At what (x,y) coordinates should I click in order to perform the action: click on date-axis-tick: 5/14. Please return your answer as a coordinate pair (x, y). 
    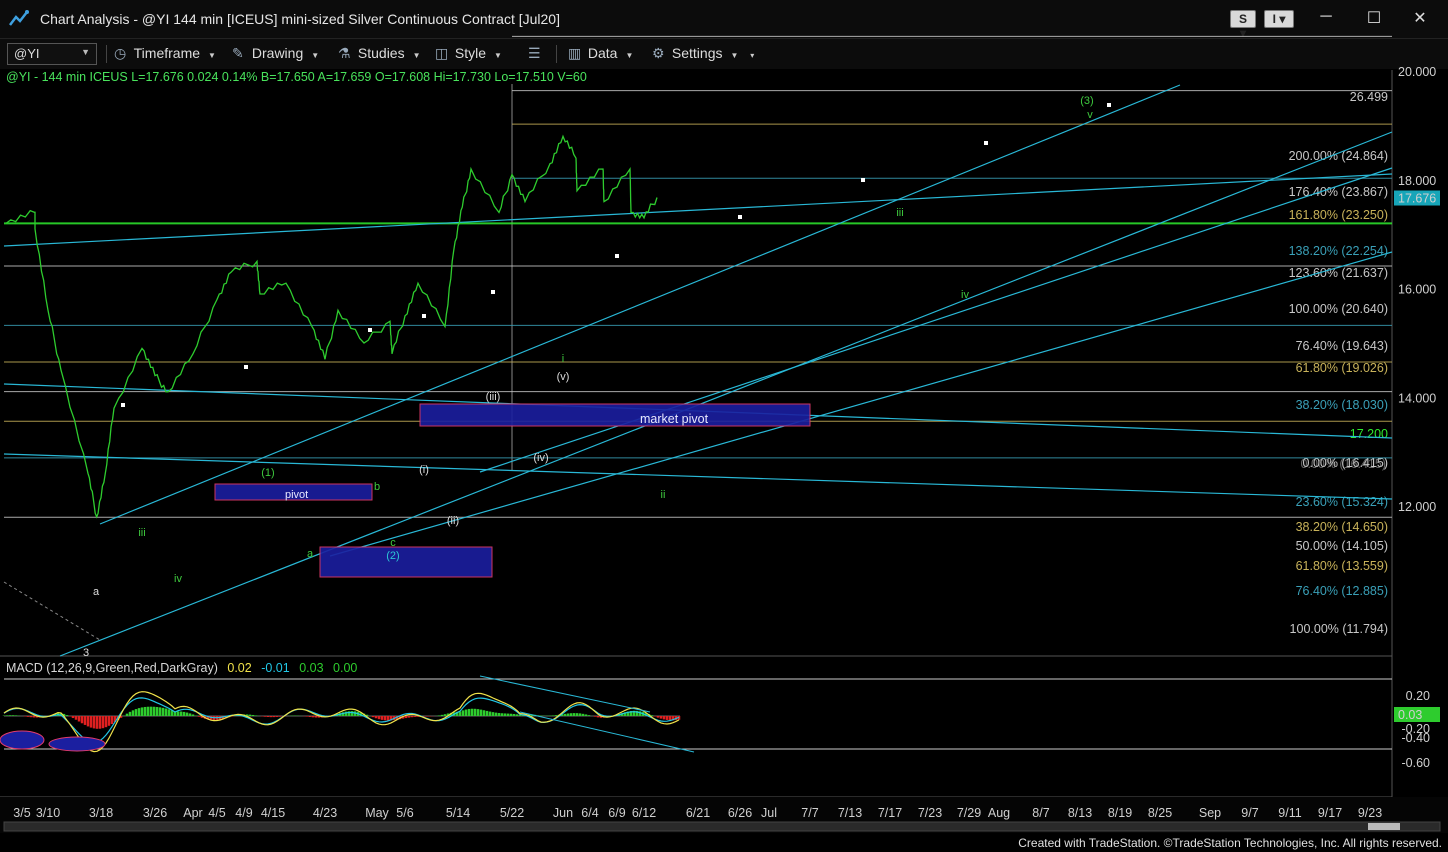
    Looking at the image, I should click on (458, 813).